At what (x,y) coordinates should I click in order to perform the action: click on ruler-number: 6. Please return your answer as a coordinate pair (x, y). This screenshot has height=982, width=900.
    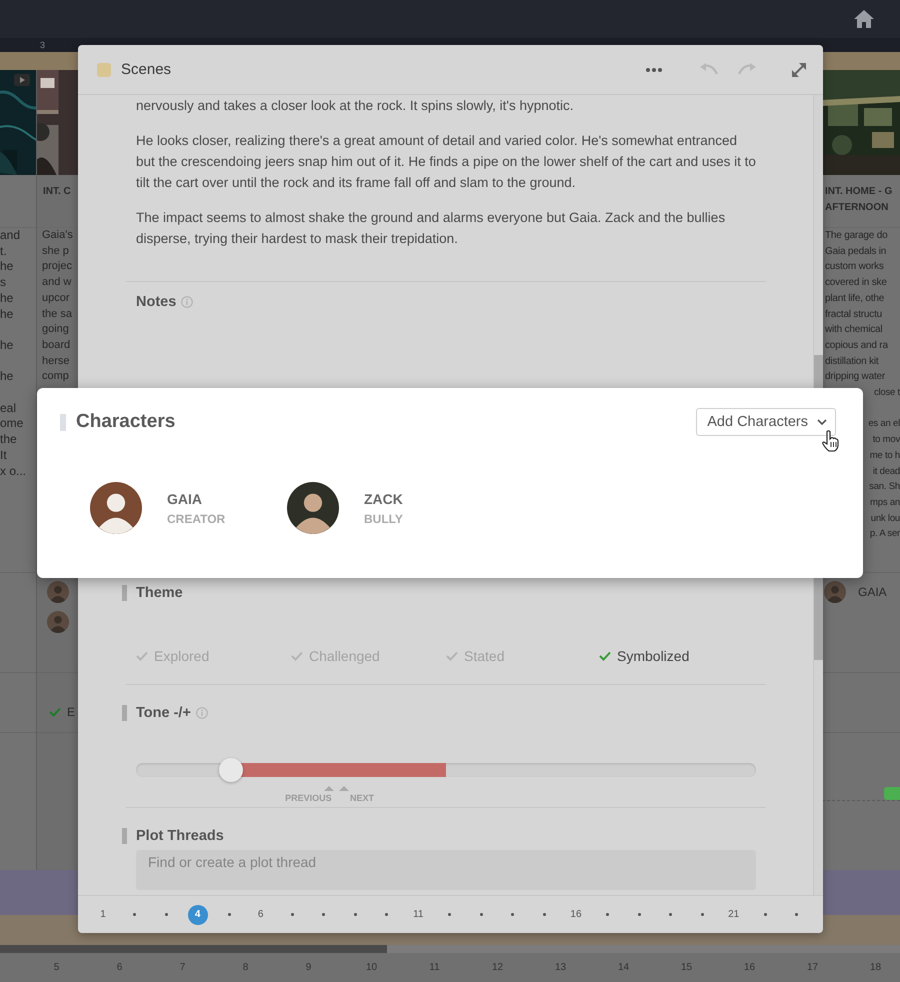
    Looking at the image, I should click on (120, 967).